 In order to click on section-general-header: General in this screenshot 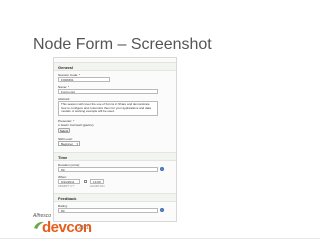, I will do `click(115, 66)`.